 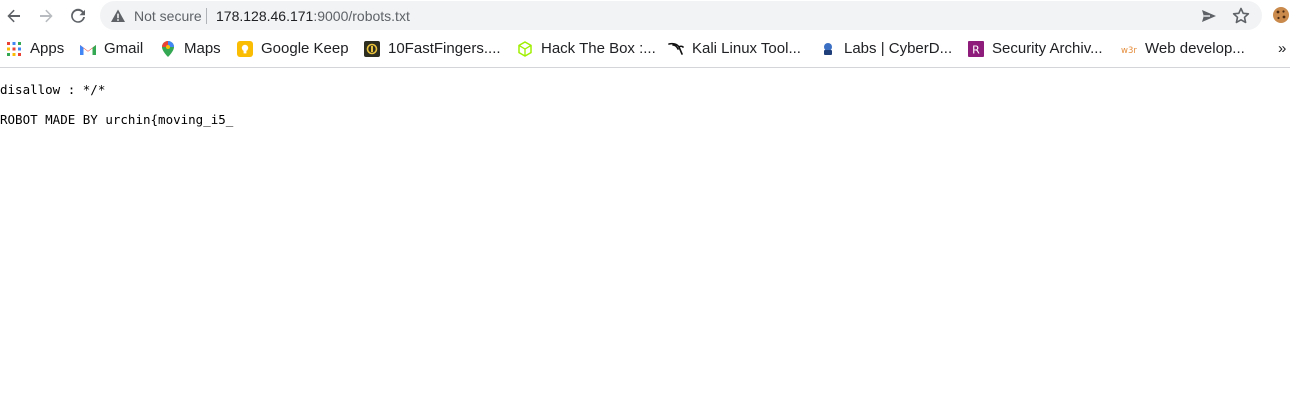 What do you see at coordinates (168, 16) in the screenshot?
I see `security-status-label: Not secure` at bounding box center [168, 16].